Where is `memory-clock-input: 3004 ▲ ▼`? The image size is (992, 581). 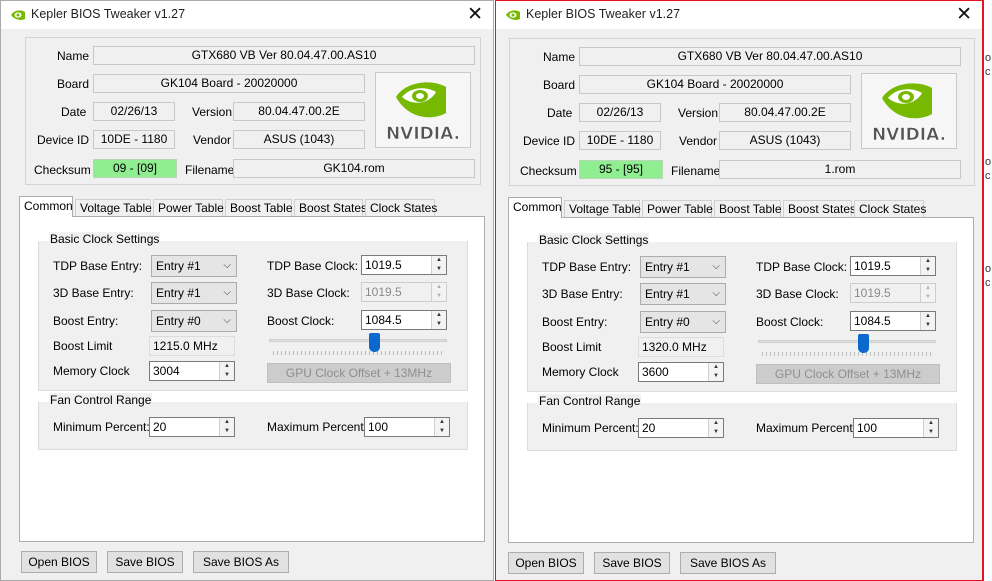
memory-clock-input: 3004 ▲ ▼ is located at coordinates (192, 371).